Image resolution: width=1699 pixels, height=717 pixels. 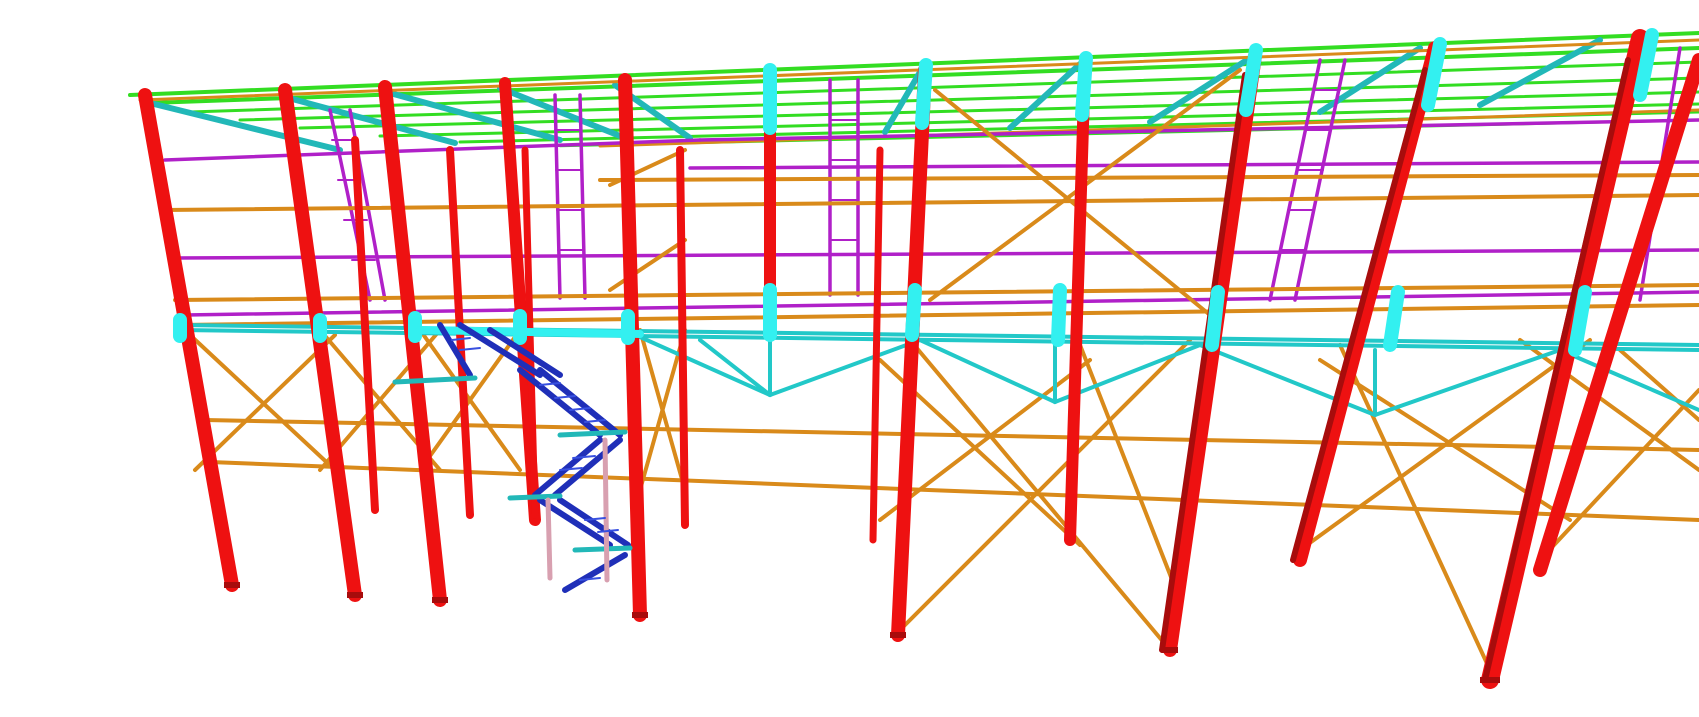 I want to click on column-bases, so click(x=862, y=632).